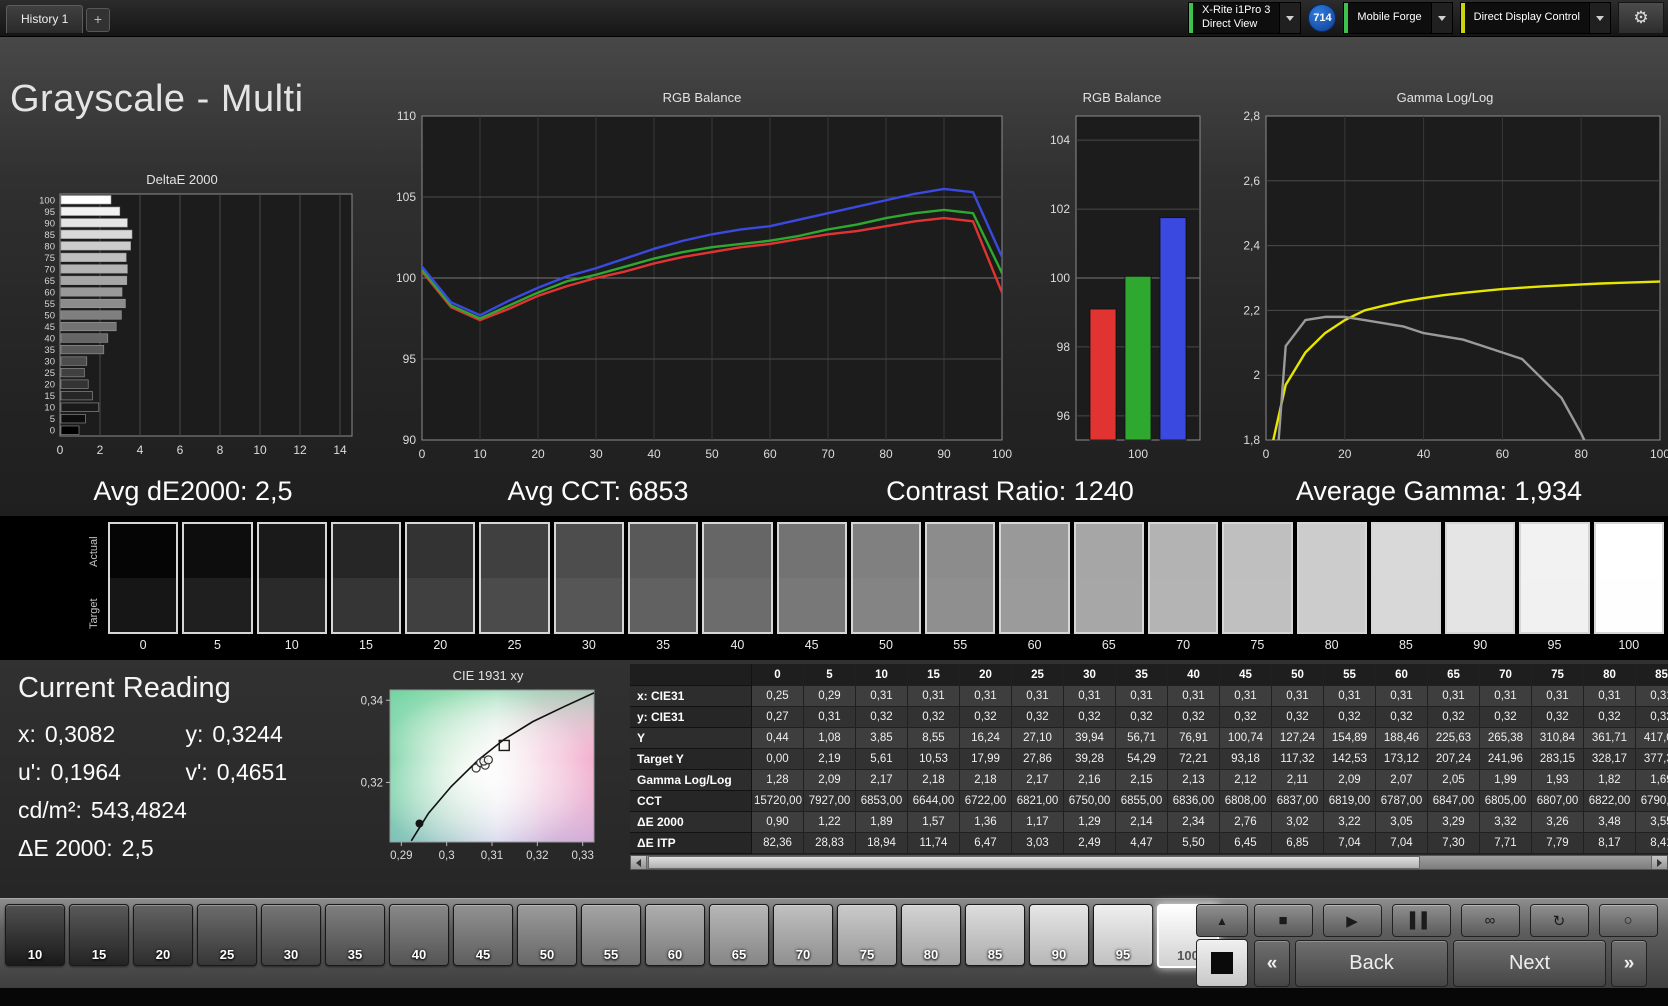  What do you see at coordinates (99, 935) in the screenshot?
I see `level-button-15: 15` at bounding box center [99, 935].